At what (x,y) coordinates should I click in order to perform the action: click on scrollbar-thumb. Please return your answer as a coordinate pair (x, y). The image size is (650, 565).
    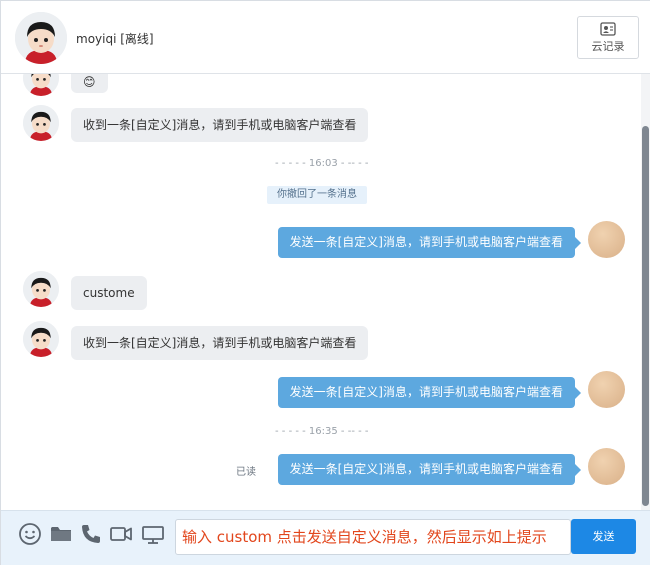
    Looking at the image, I should click on (645, 316).